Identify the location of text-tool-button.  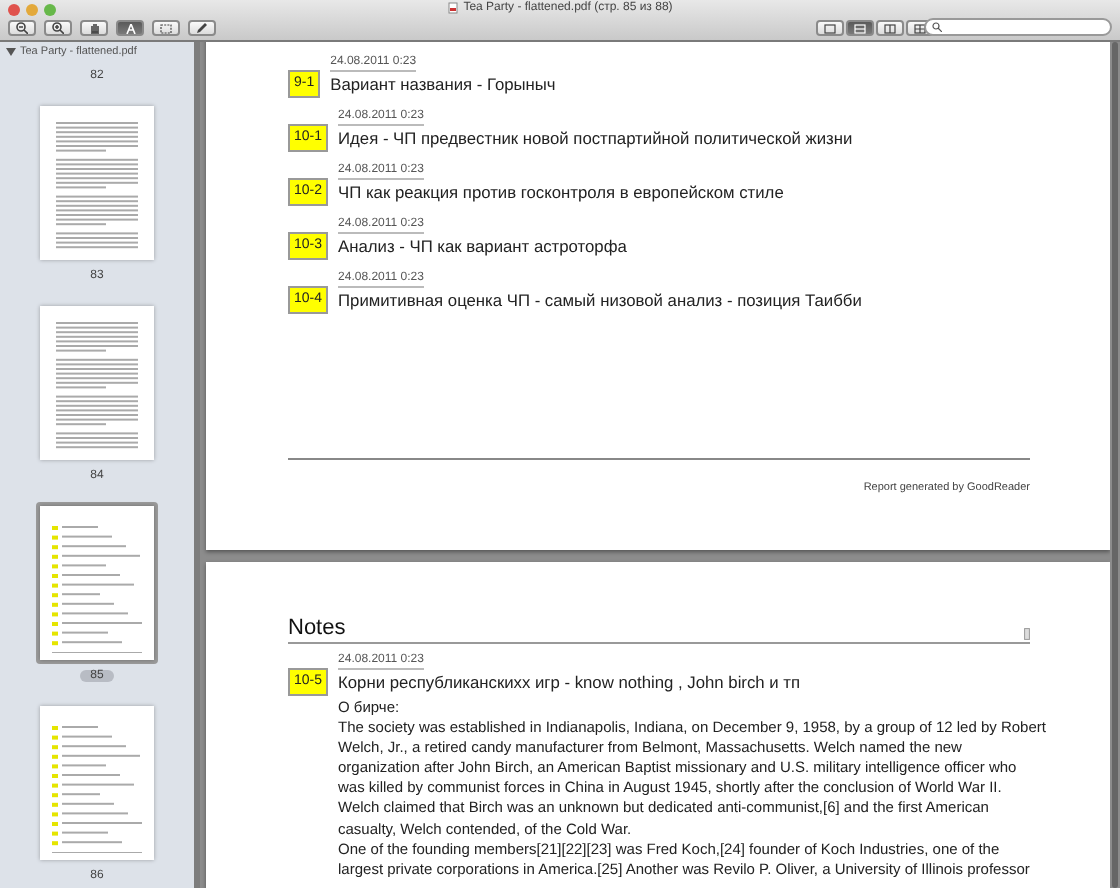
(130, 28).